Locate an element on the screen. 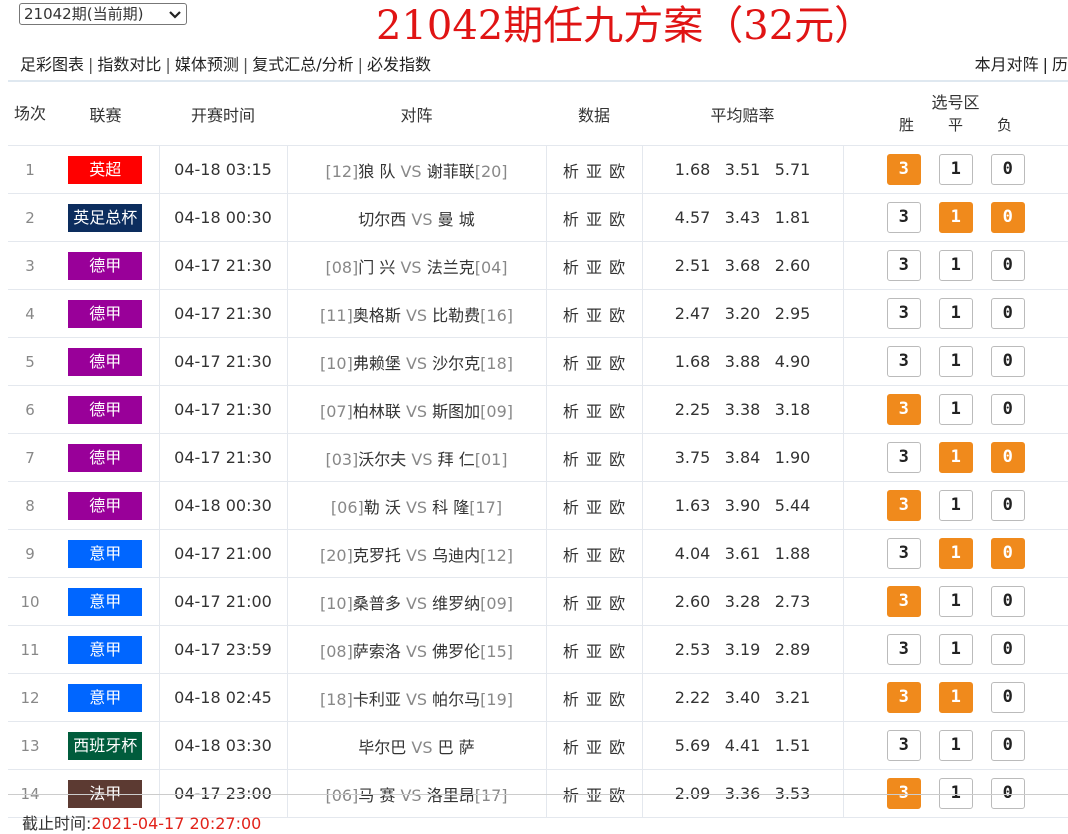  nav-link-compound-summary: 复式汇总/分析 is located at coordinates (302, 64).